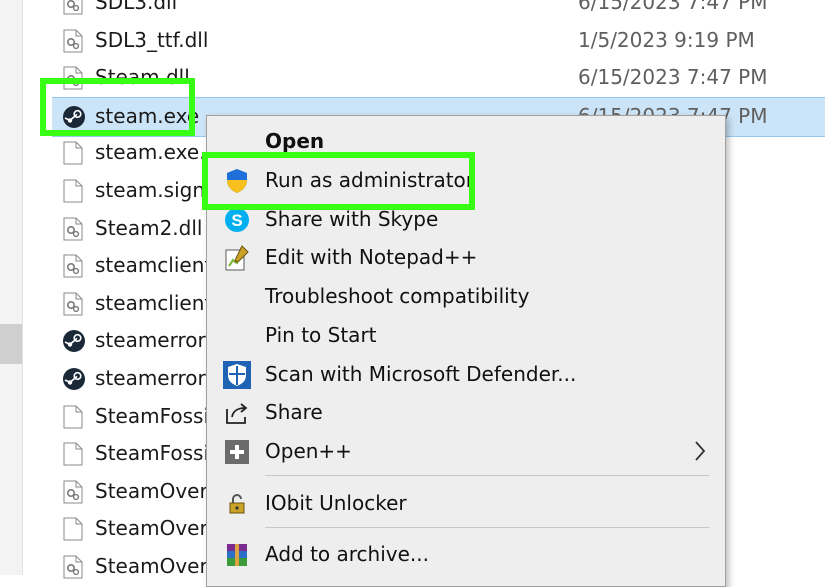 The image size is (825, 587). What do you see at coordinates (156, 190) in the screenshot?
I see `file-name: steam.signa` at bounding box center [156, 190].